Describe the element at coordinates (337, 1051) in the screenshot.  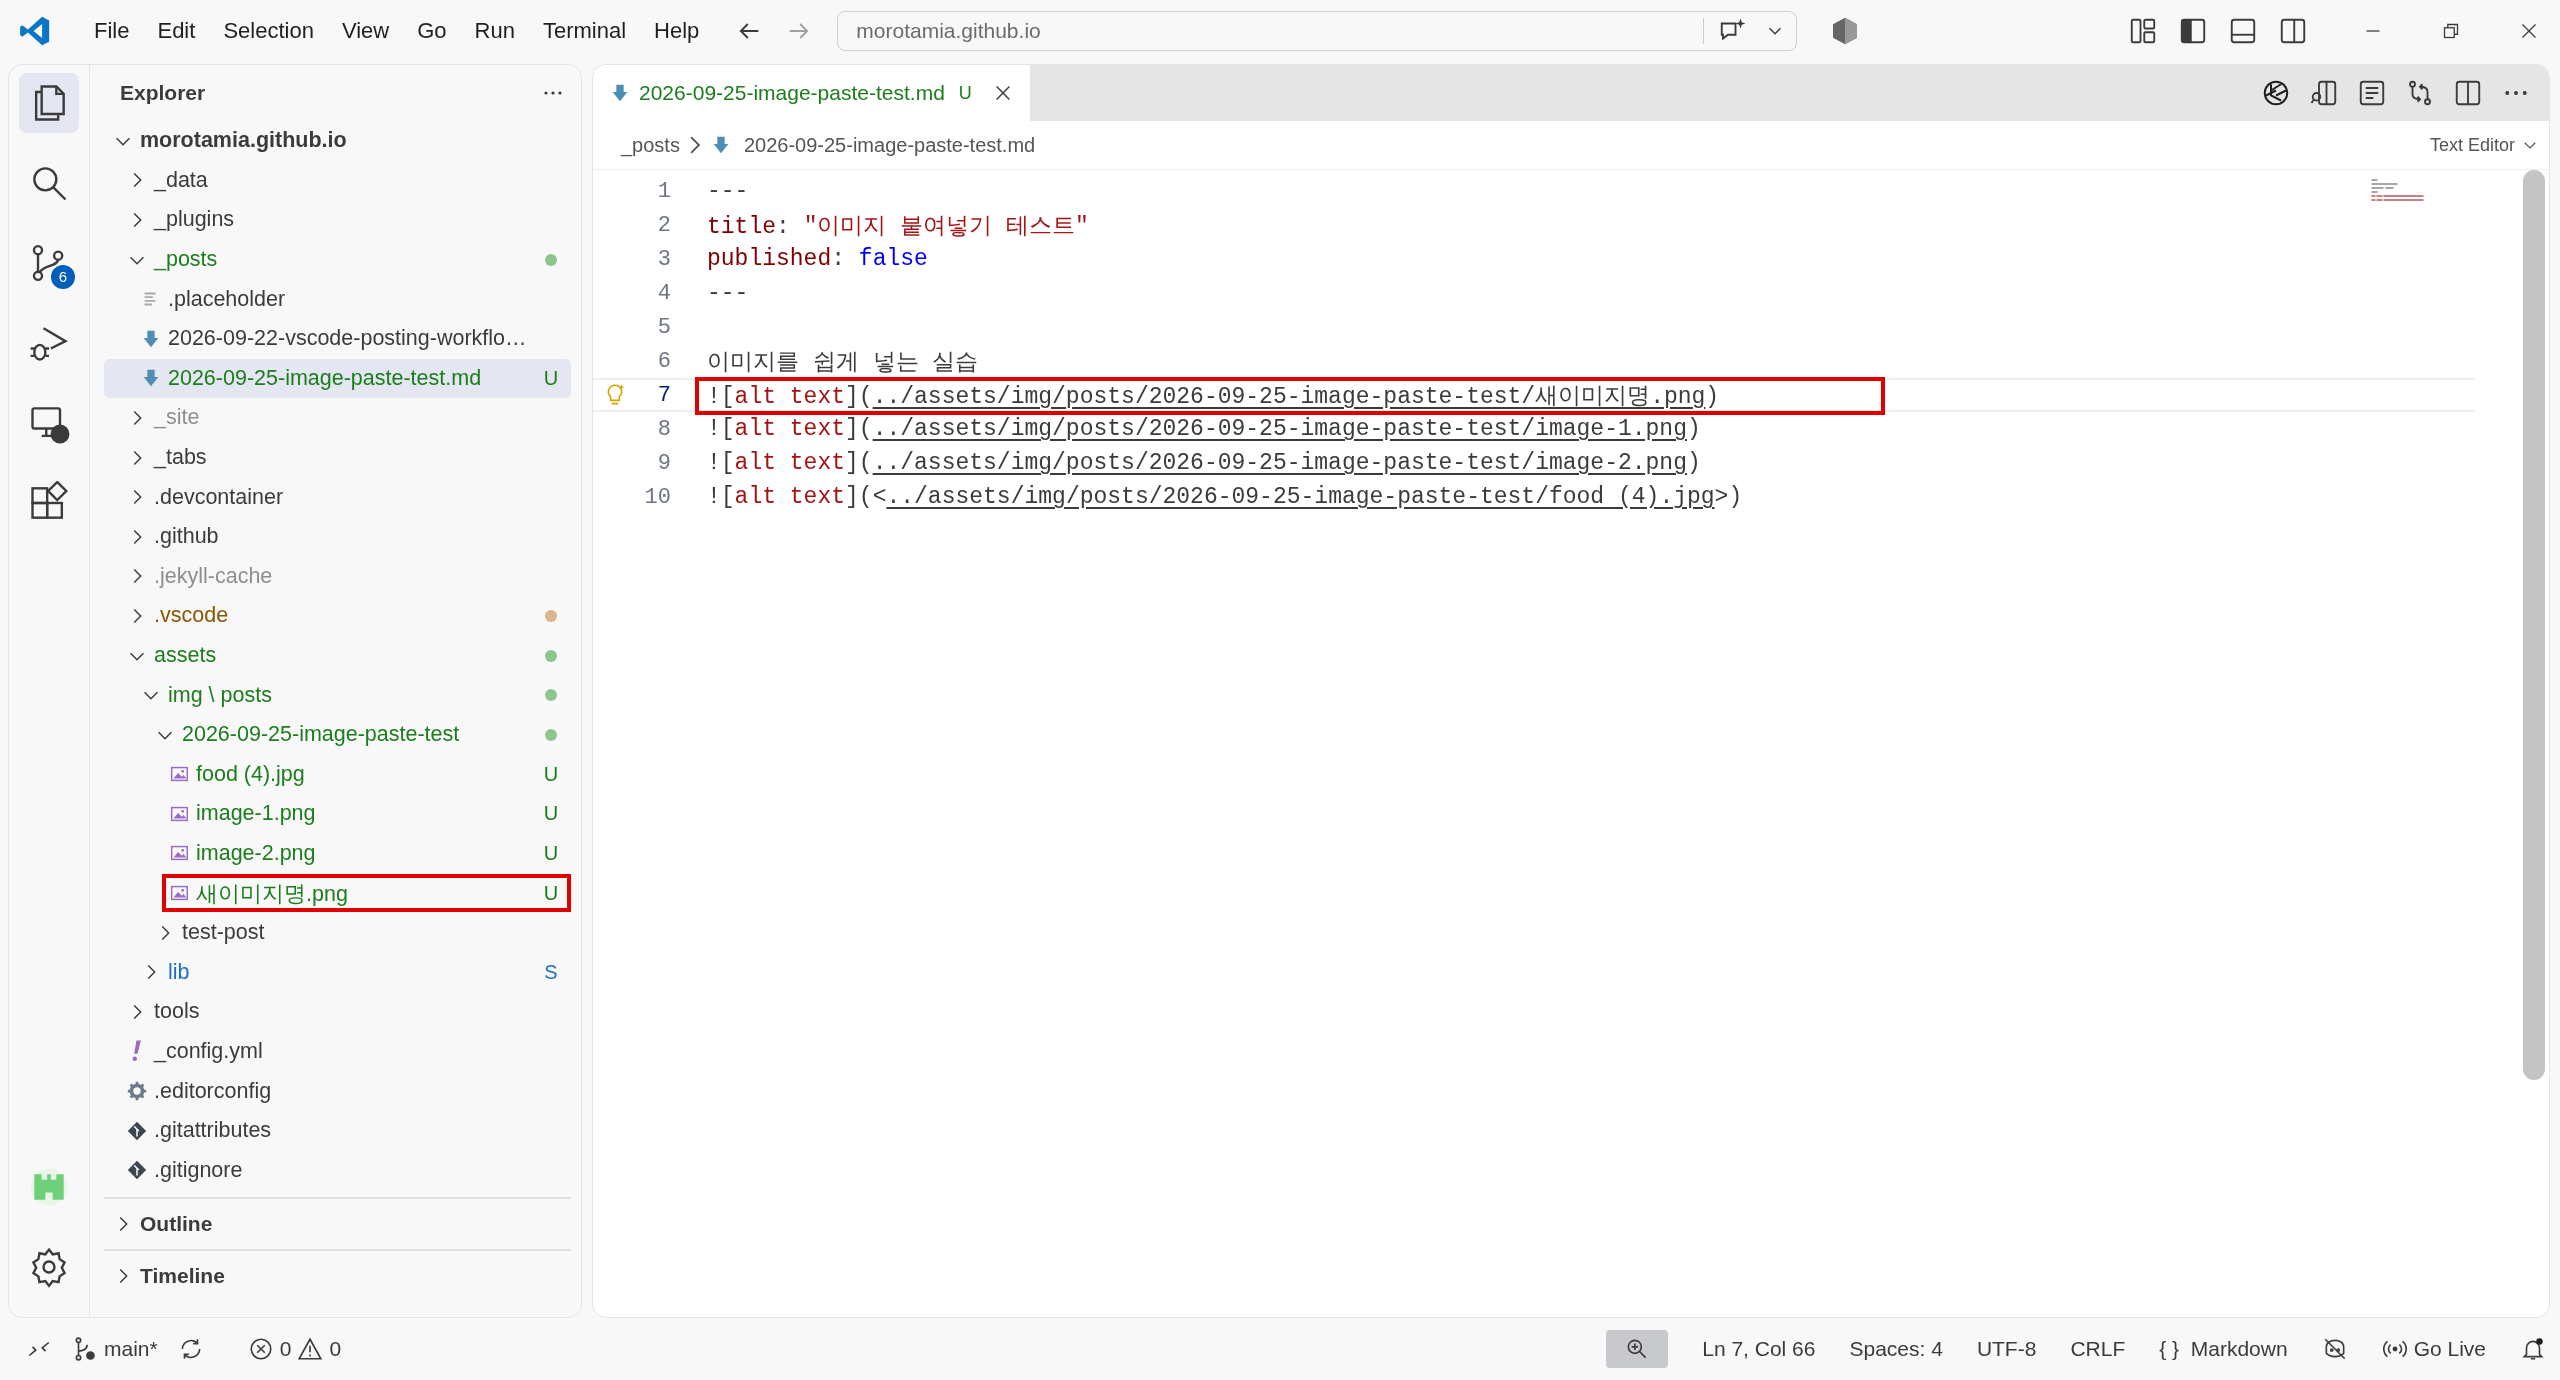
I see `tree-item: _config.yml` at that location.